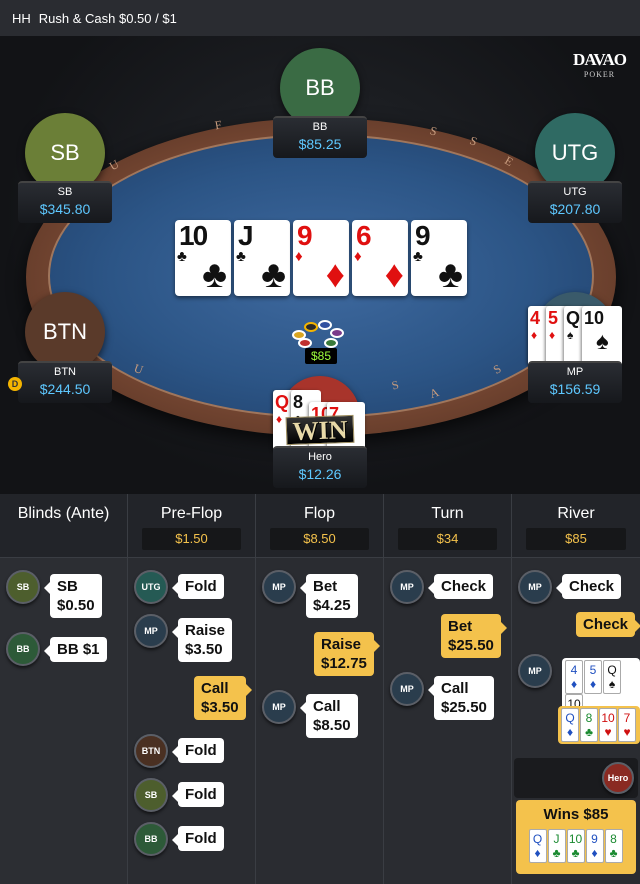 The height and width of the screenshot is (884, 640). I want to click on card-rank: 4, so click(574, 670).